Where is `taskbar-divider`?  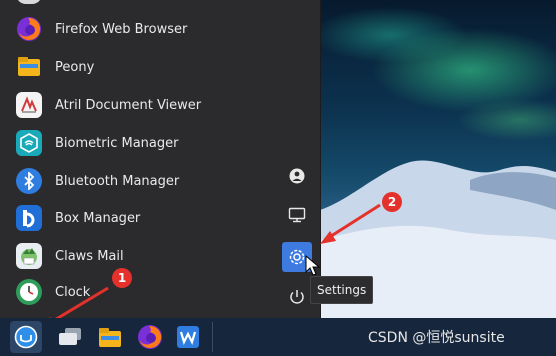
taskbar-divider is located at coordinates (212, 337).